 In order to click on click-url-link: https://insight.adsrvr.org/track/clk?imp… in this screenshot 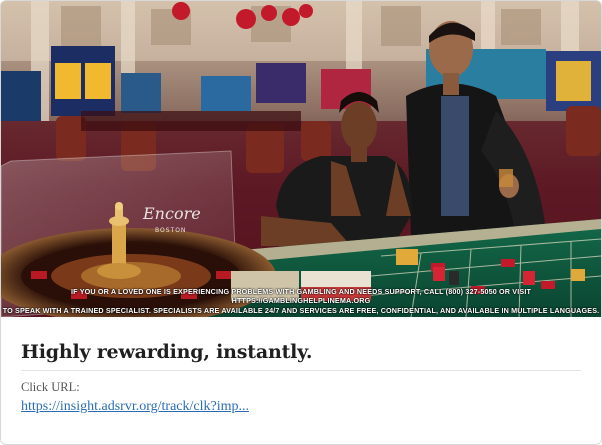, I will do `click(135, 407)`.